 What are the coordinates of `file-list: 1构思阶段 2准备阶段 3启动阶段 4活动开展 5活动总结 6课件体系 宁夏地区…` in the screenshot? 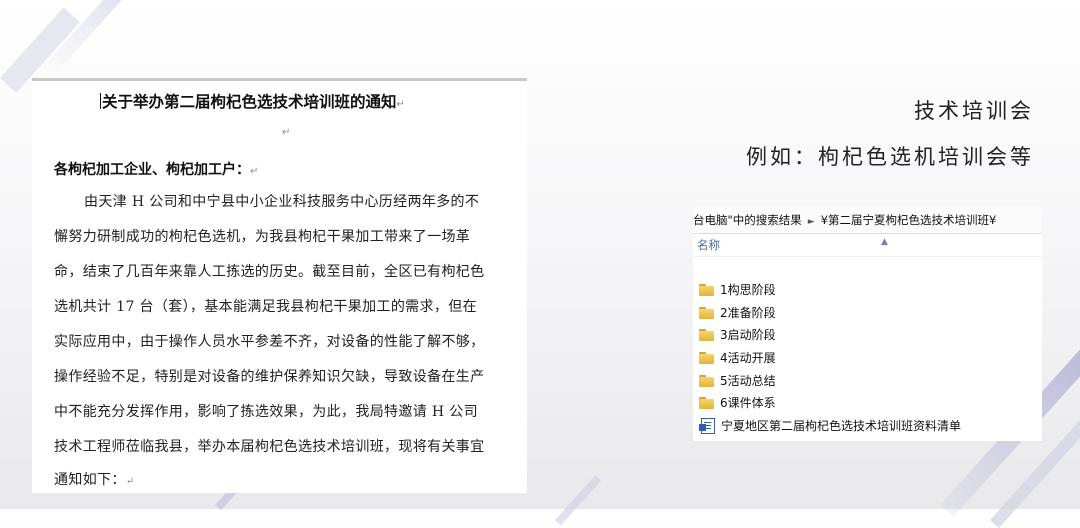 It's located at (830, 358).